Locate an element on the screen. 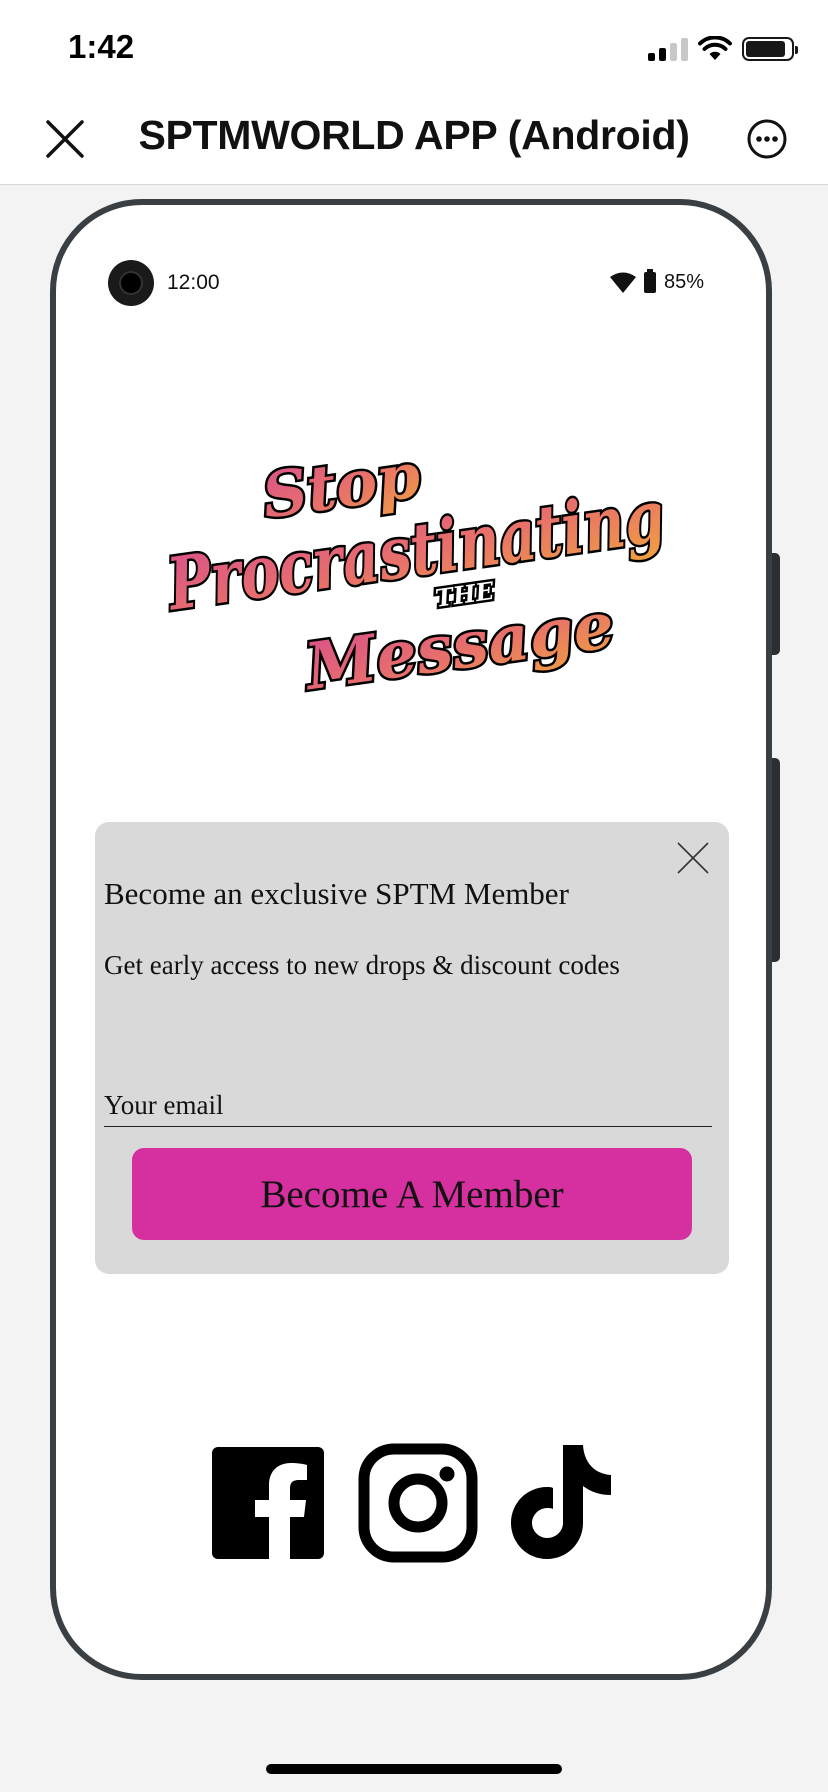 The height and width of the screenshot is (1792, 828). facebook-icon is located at coordinates (268, 1503).